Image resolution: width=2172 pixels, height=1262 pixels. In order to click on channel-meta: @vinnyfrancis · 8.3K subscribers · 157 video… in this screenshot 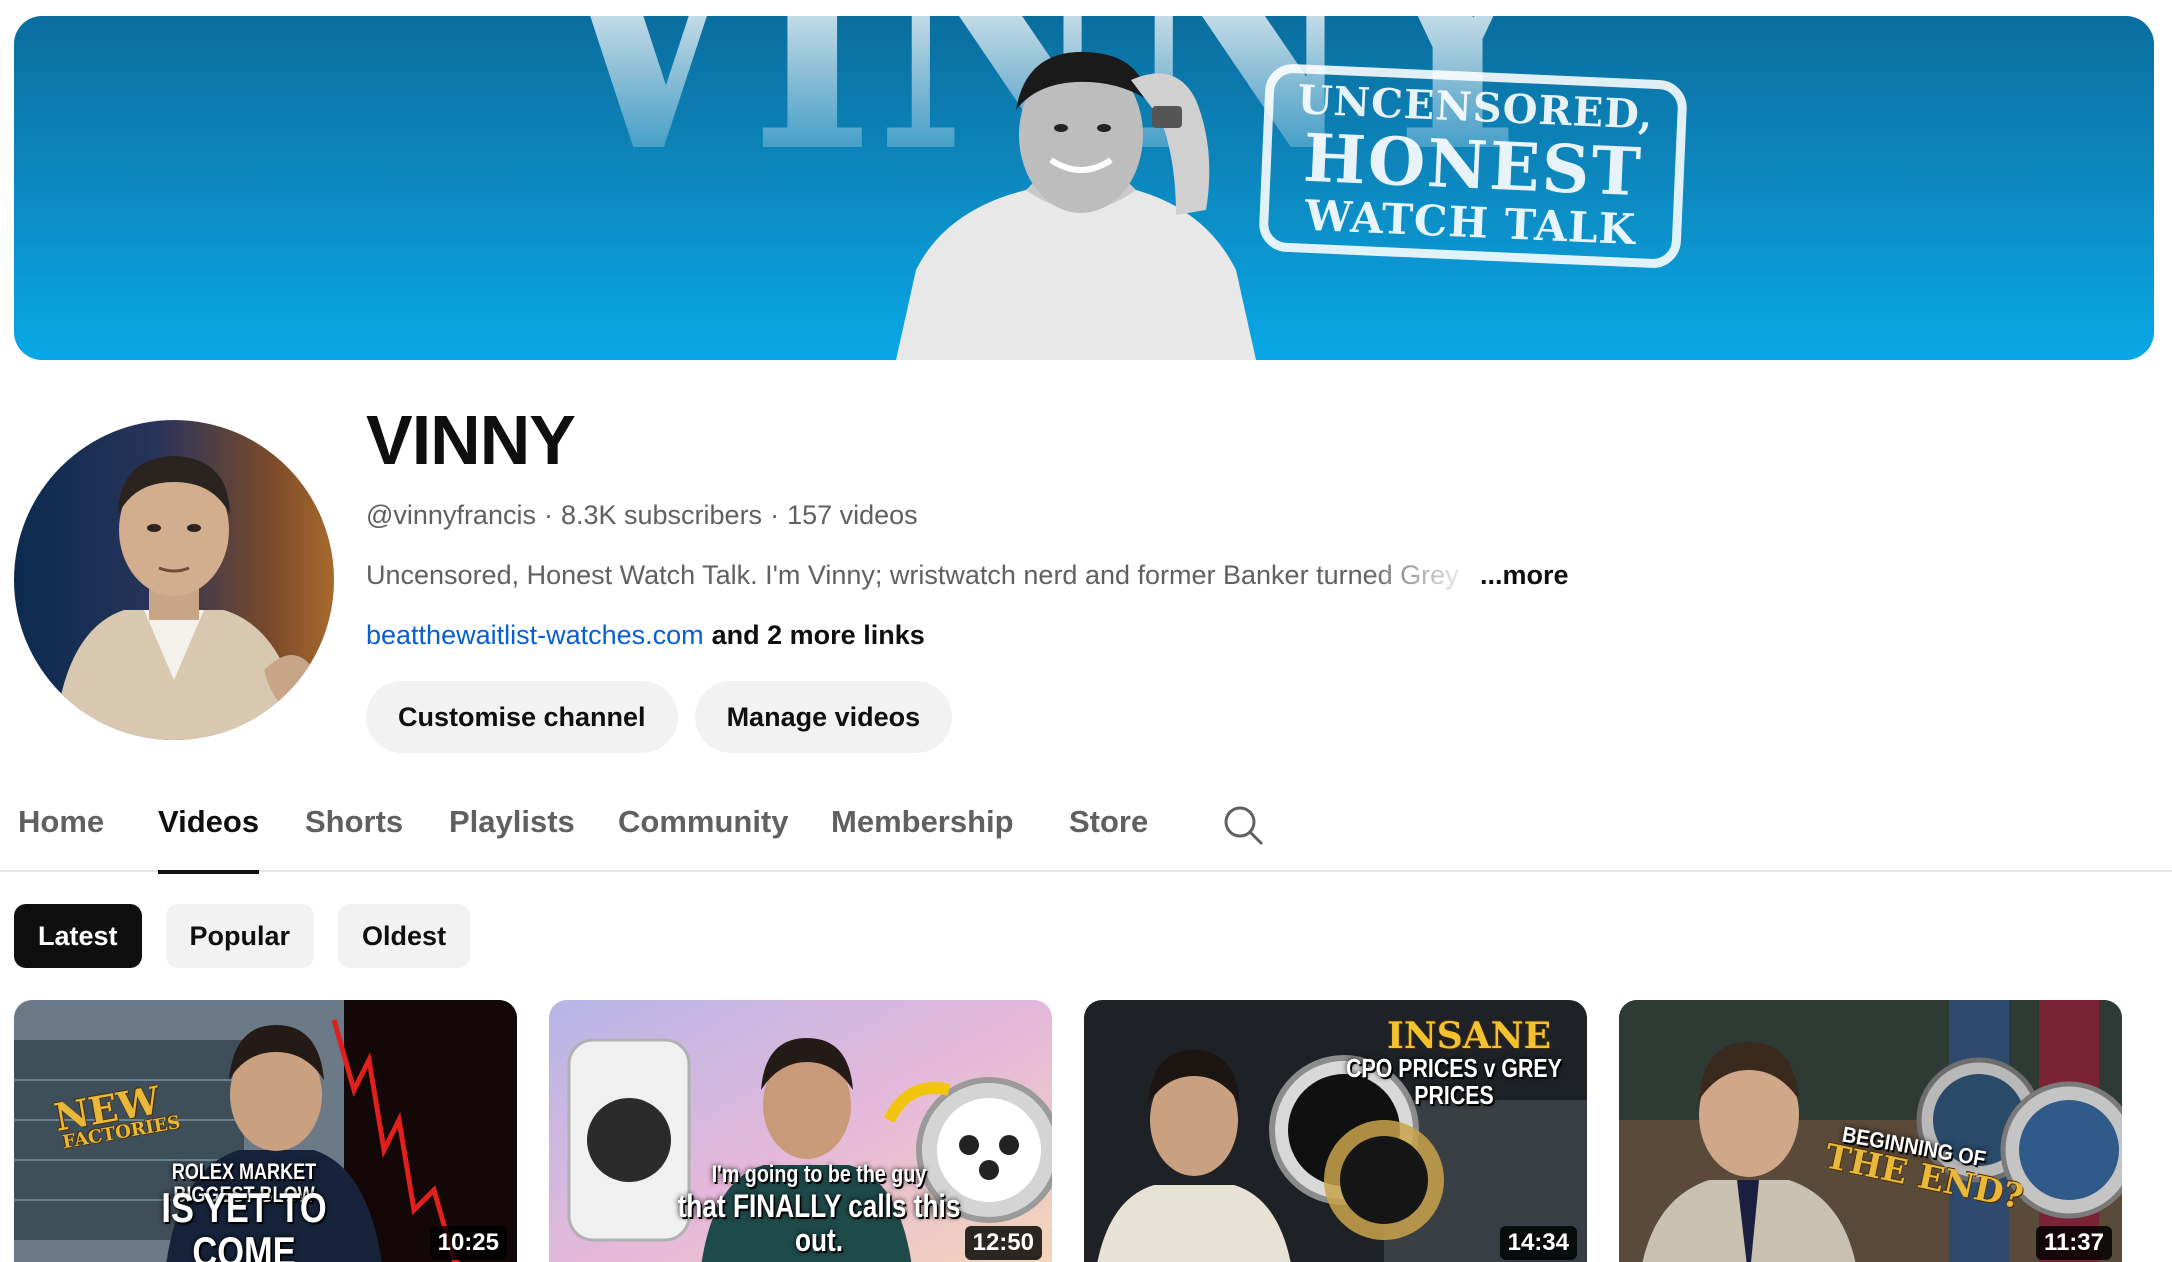, I will do `click(642, 515)`.